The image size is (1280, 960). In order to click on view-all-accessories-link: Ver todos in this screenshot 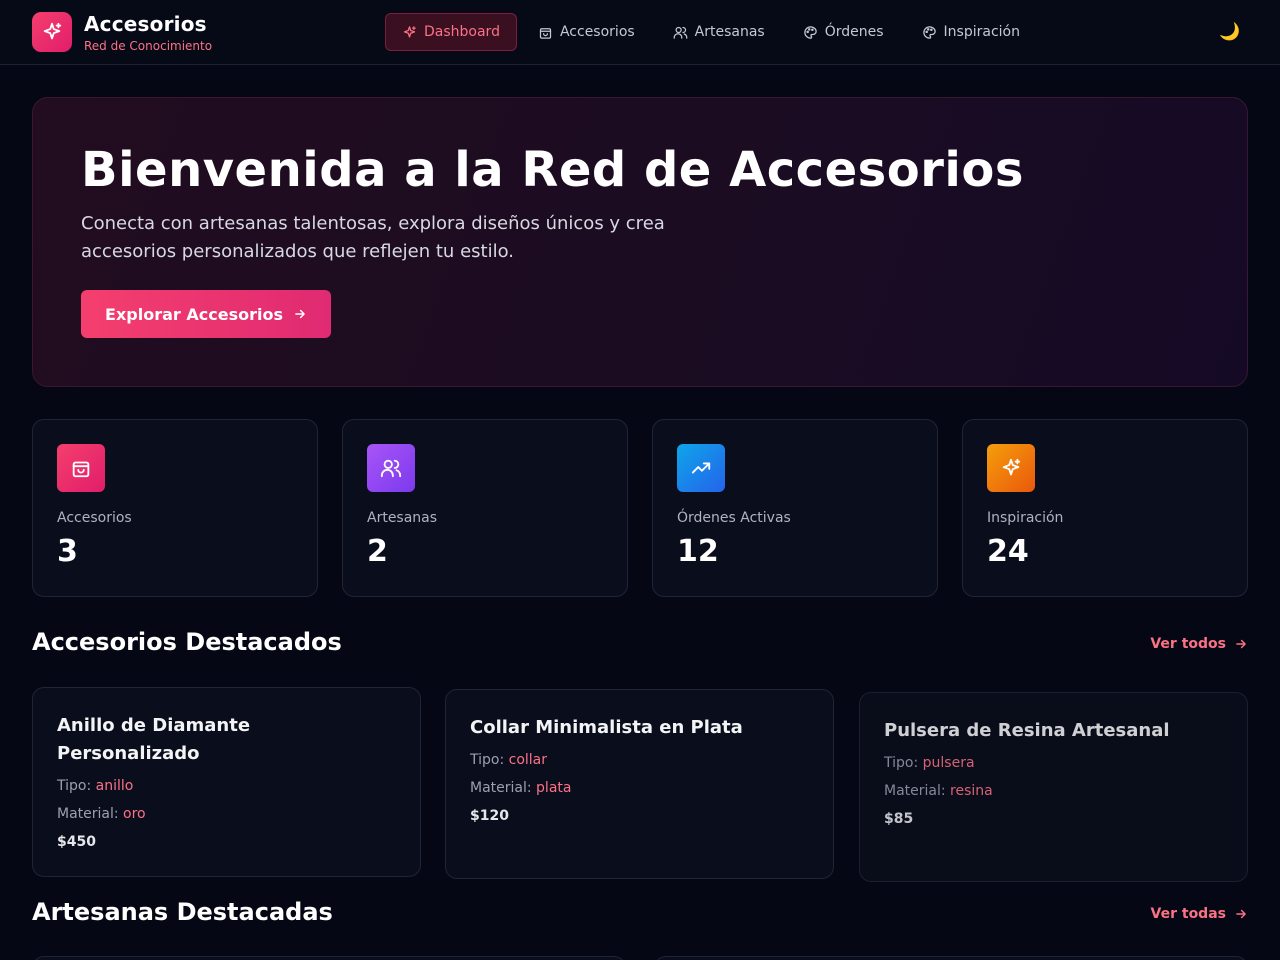, I will do `click(1199, 644)`.